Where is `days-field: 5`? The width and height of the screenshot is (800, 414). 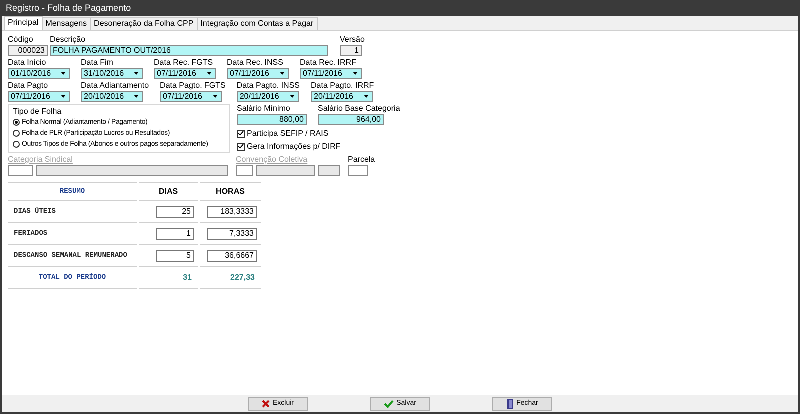
days-field: 5 is located at coordinates (175, 256).